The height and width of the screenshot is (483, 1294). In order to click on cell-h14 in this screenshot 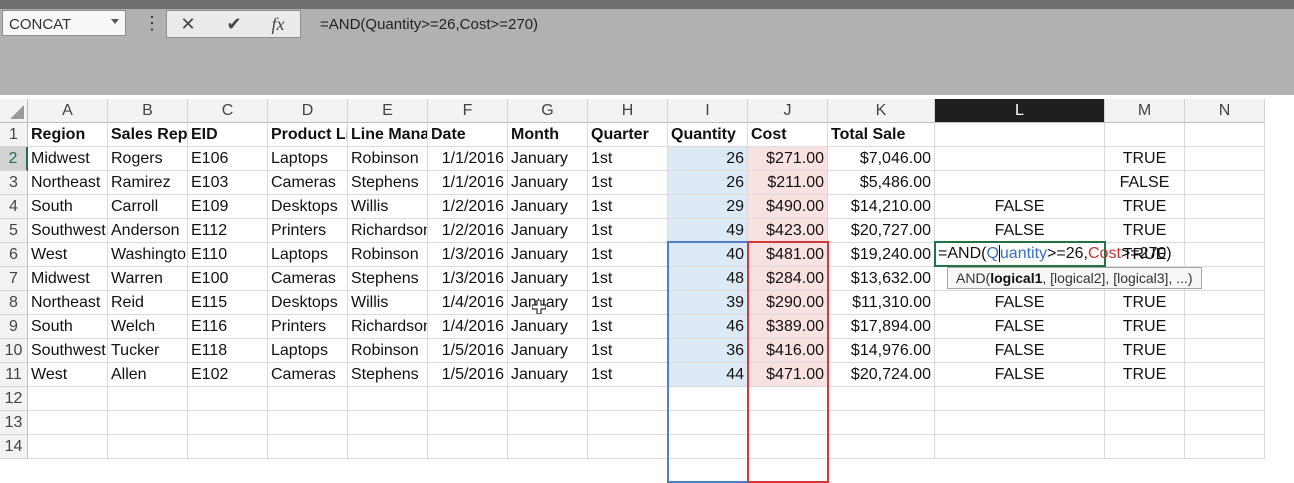, I will do `click(628, 447)`.